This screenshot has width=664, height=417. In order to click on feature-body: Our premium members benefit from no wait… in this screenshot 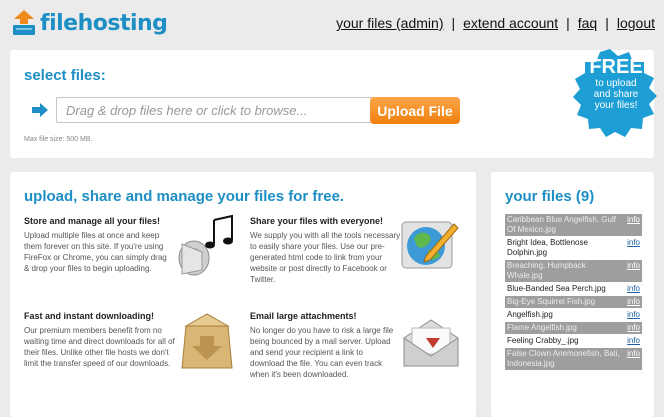, I will do `click(99, 347)`.